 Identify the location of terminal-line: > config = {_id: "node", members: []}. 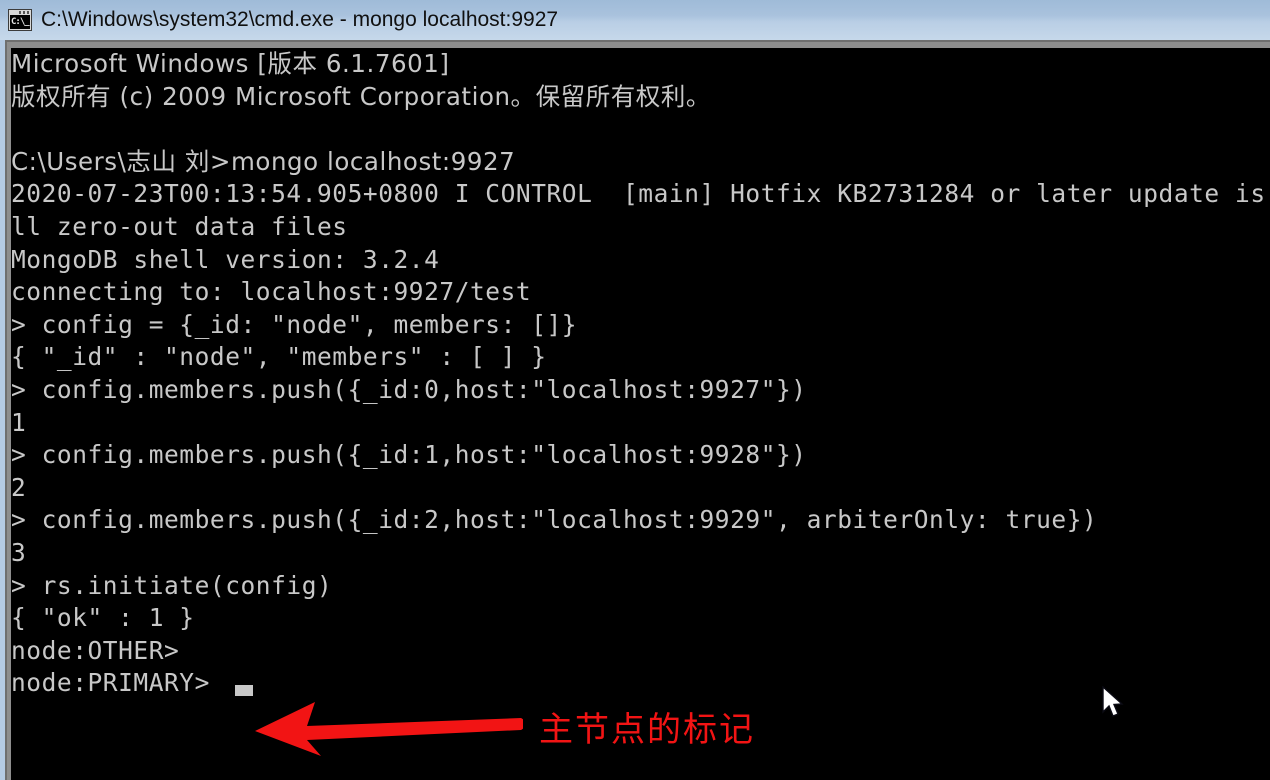
(294, 324).